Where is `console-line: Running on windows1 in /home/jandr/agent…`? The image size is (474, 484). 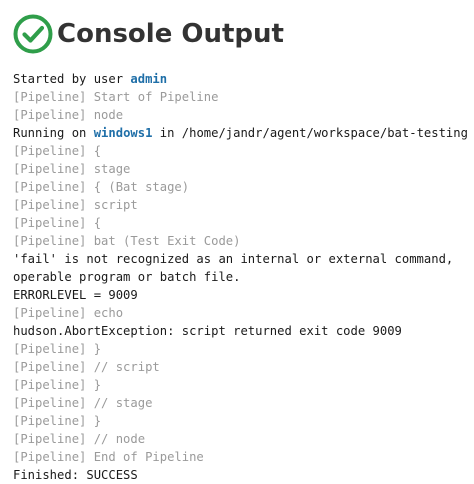
console-line: Running on windows1 in /home/jandr/agent… is located at coordinates (243, 133).